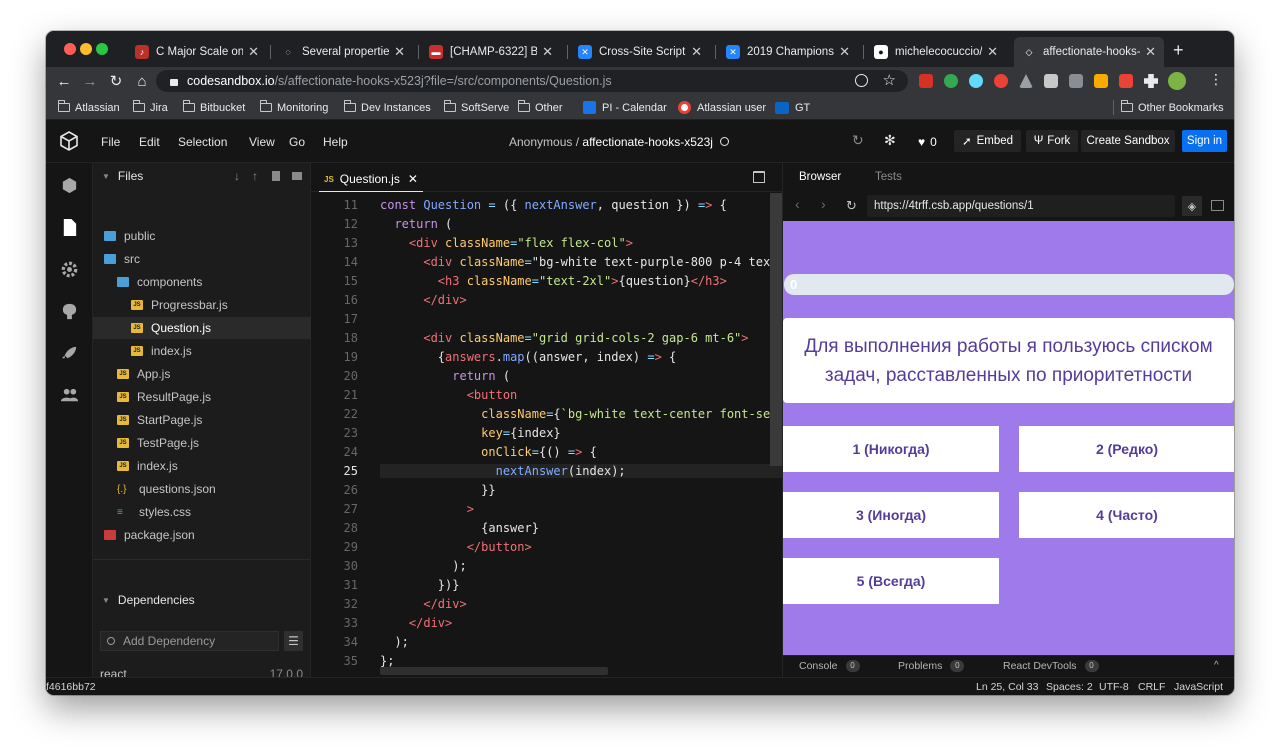 The image size is (1280, 756). I want to click on menu-view: View, so click(262, 142).